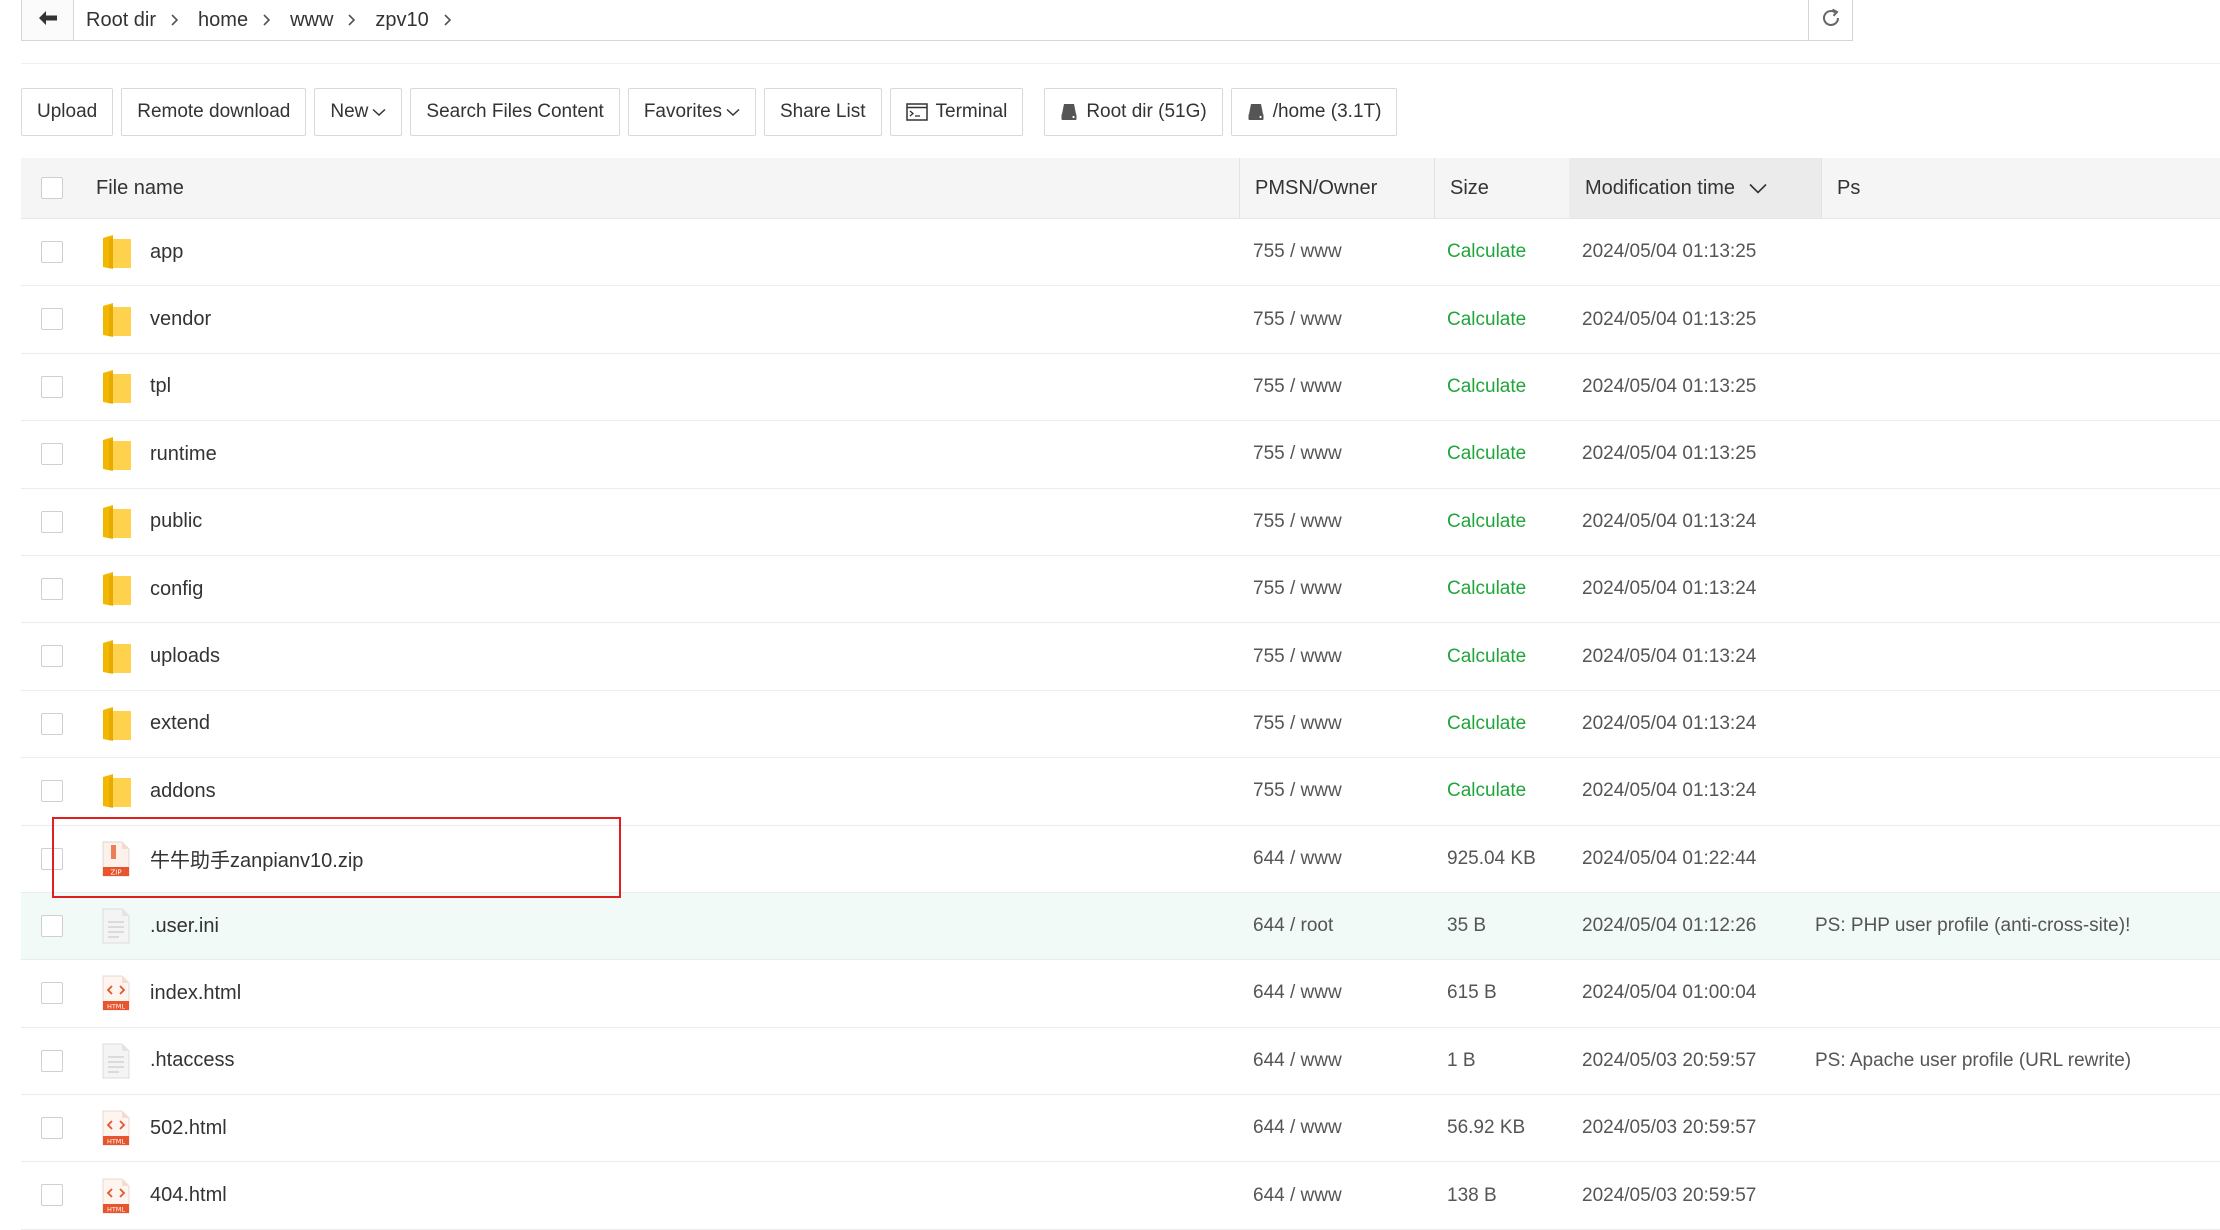 Image resolution: width=2220 pixels, height=1230 pixels. What do you see at coordinates (358, 112) in the screenshot?
I see `new-dropdown-button: New` at bounding box center [358, 112].